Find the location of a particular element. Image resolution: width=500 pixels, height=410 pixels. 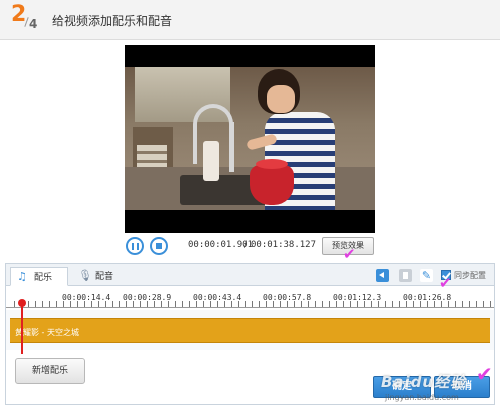

music-note-icon: ♫ is located at coordinates (22, 276).